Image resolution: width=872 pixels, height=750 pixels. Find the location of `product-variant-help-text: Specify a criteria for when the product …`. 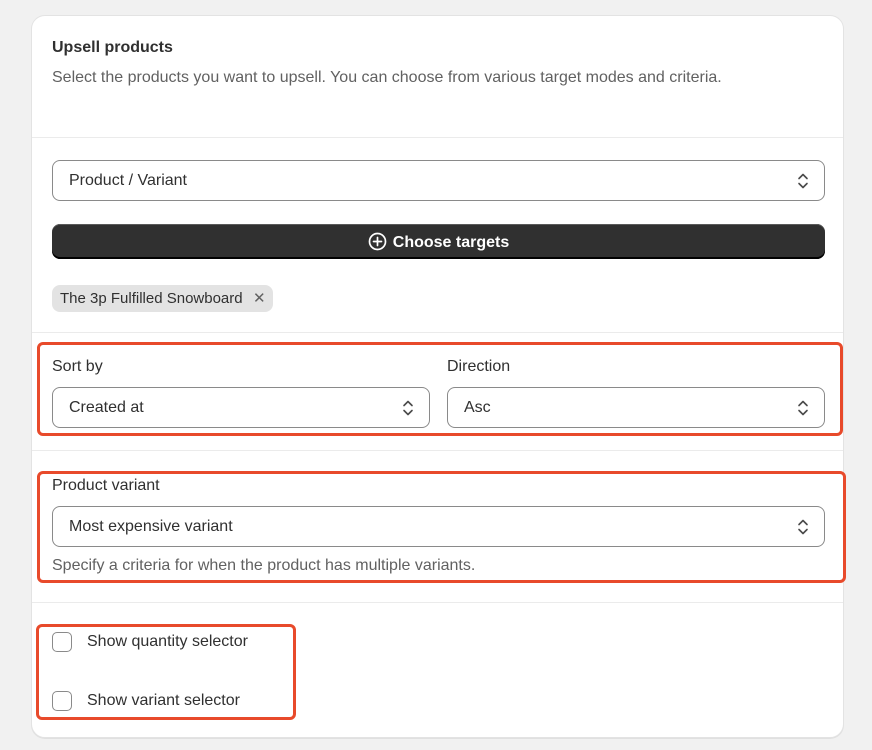

product-variant-help-text: Specify a criteria for when the product … is located at coordinates (264, 565).